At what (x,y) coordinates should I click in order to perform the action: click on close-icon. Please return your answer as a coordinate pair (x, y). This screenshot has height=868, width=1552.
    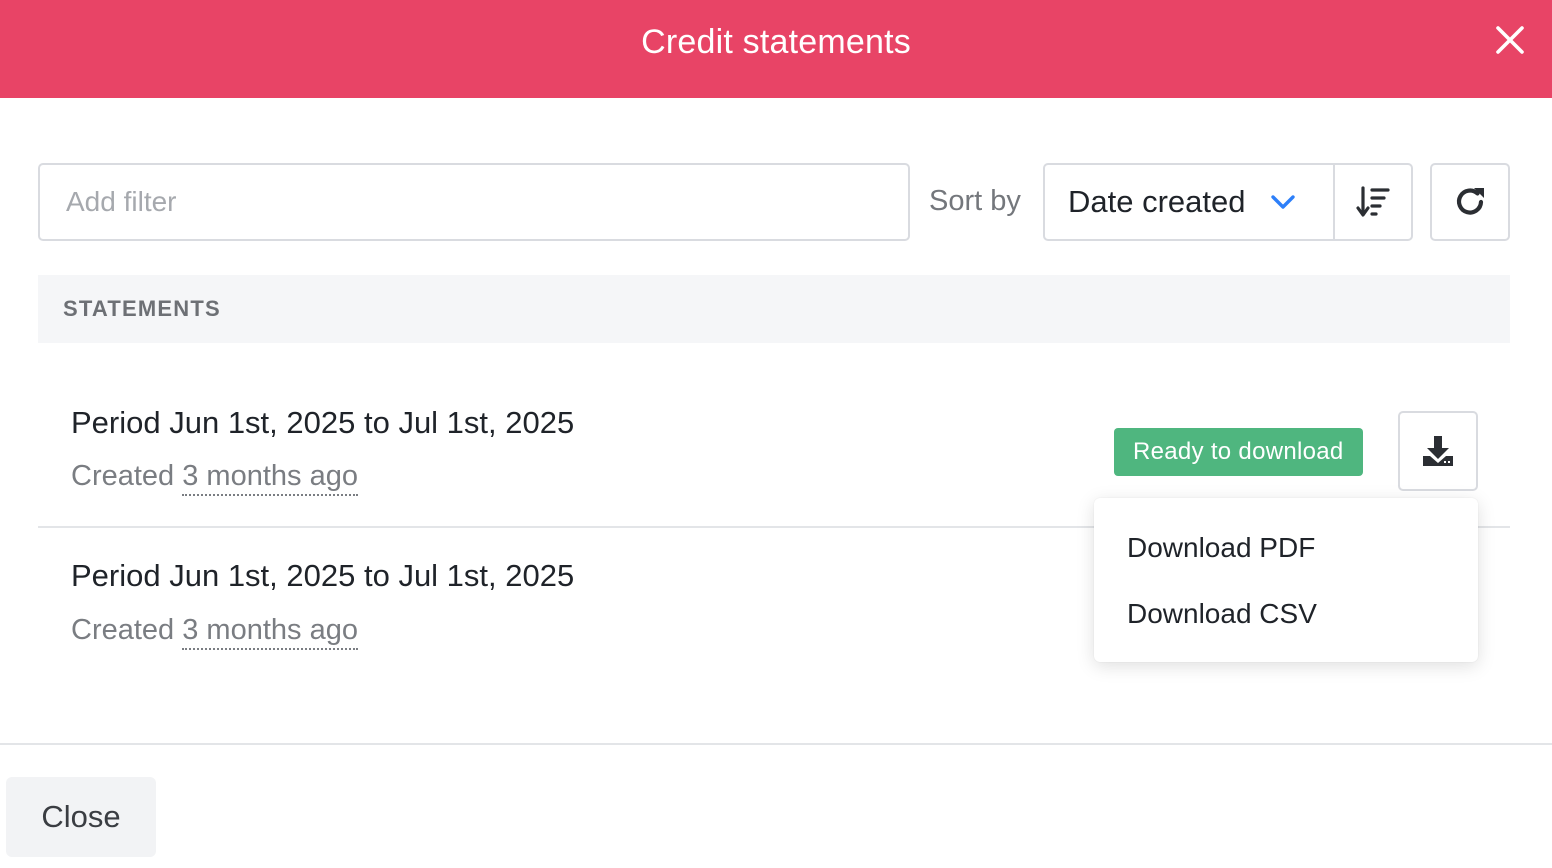
    Looking at the image, I should click on (1510, 40).